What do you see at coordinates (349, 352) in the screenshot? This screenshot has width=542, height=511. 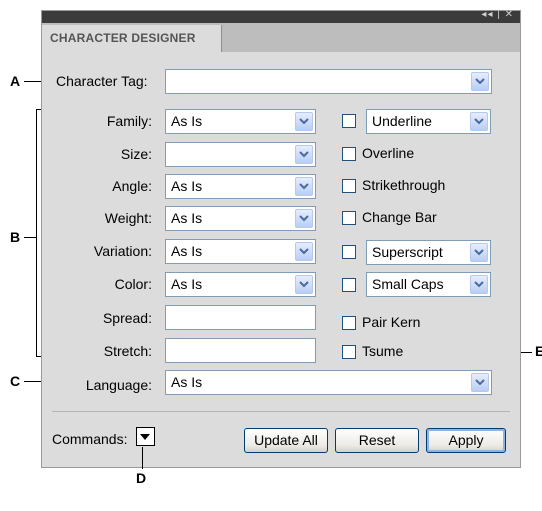 I see `tsume-checkbox` at bounding box center [349, 352].